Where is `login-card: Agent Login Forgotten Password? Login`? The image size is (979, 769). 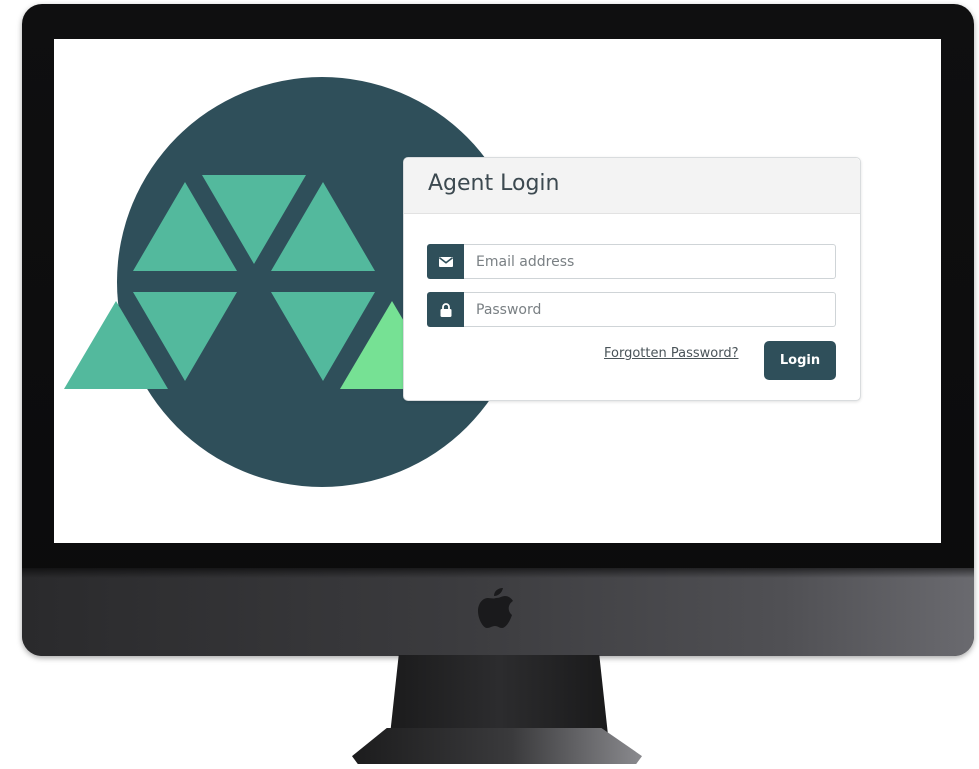
login-card: Agent Login Forgotten Password? Login is located at coordinates (632, 279).